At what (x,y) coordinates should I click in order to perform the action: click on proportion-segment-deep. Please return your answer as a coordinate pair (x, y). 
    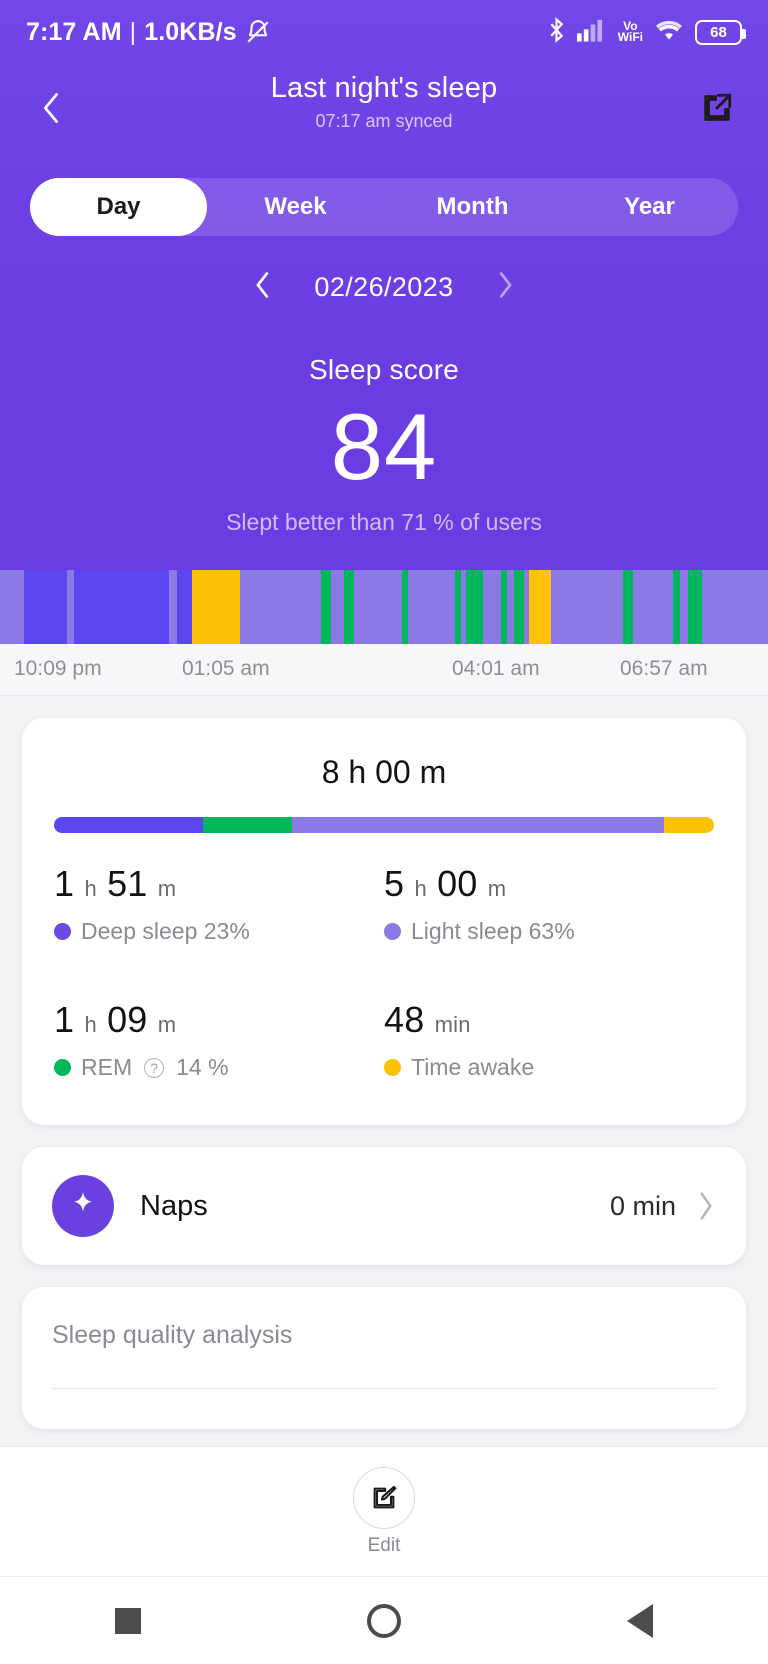
    Looking at the image, I should click on (128, 825).